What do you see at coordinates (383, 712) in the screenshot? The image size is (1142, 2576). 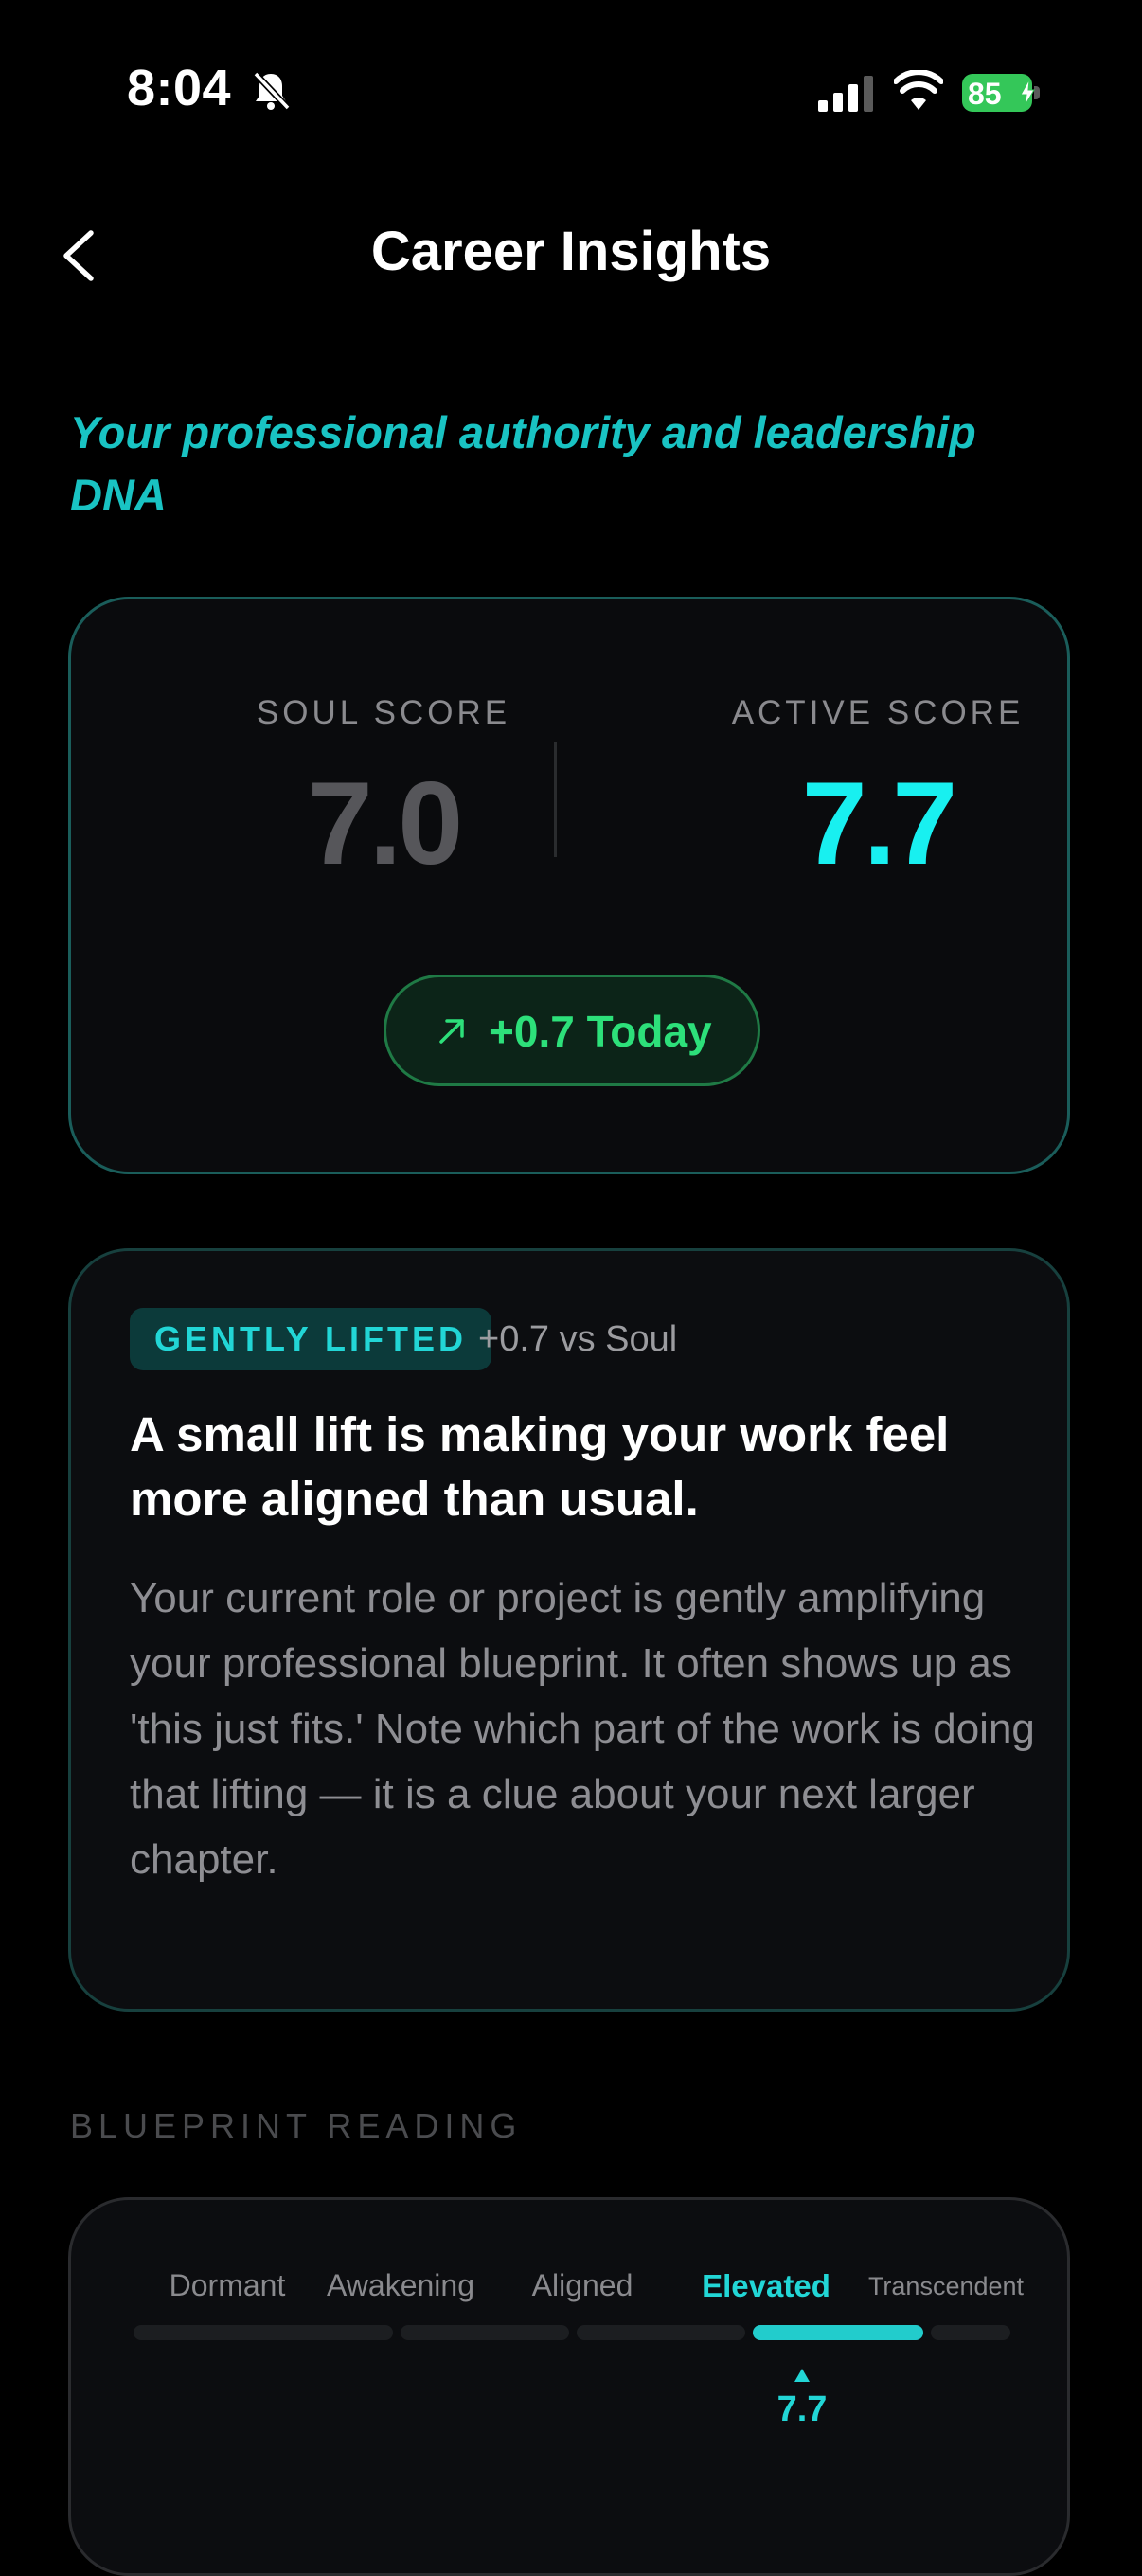 I see `soul-score-label: SOUL SCORE` at bounding box center [383, 712].